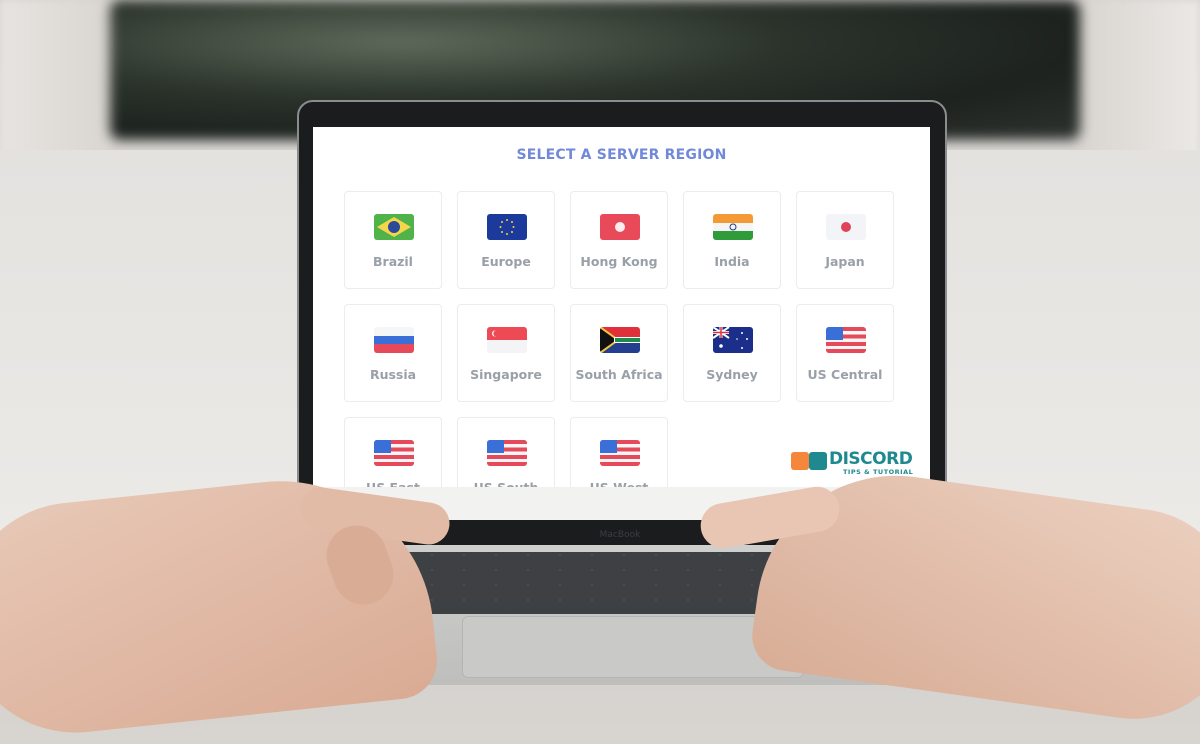 The height and width of the screenshot is (744, 1200). Describe the element at coordinates (621, 155) in the screenshot. I see `dialog-title: SELECT A SERVER REGION` at that location.